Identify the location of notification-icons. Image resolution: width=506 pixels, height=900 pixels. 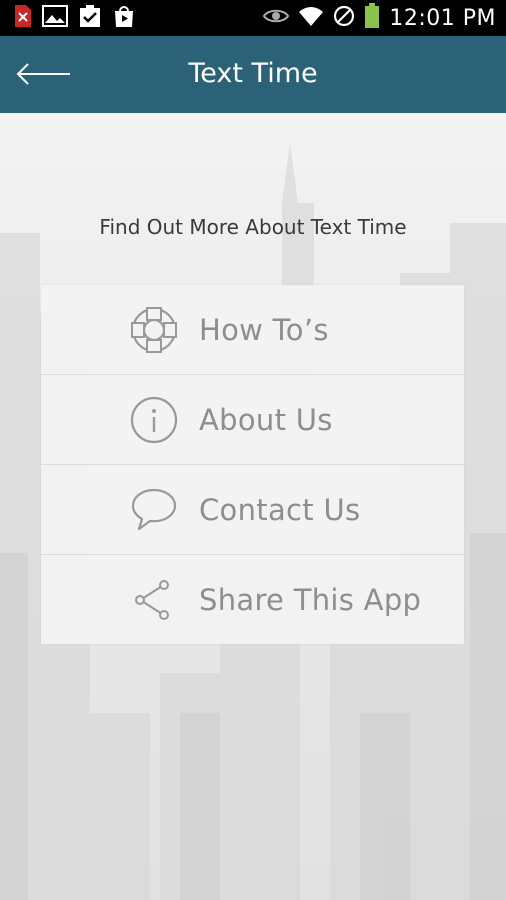
(68, 18).